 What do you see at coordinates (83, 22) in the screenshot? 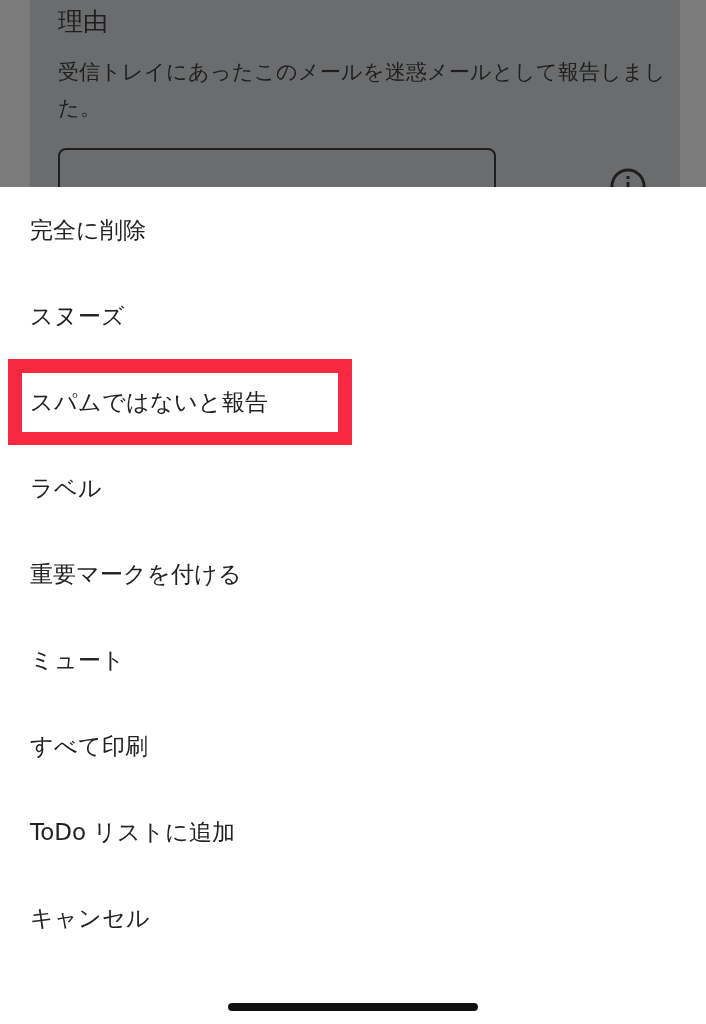
I see `section-heading: 理由` at bounding box center [83, 22].